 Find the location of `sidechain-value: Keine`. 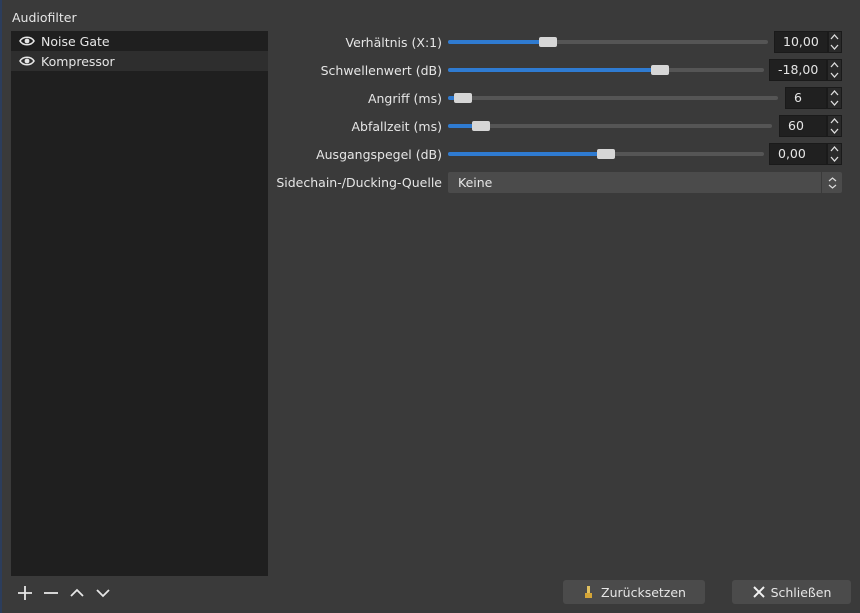

sidechain-value: Keine is located at coordinates (475, 182).